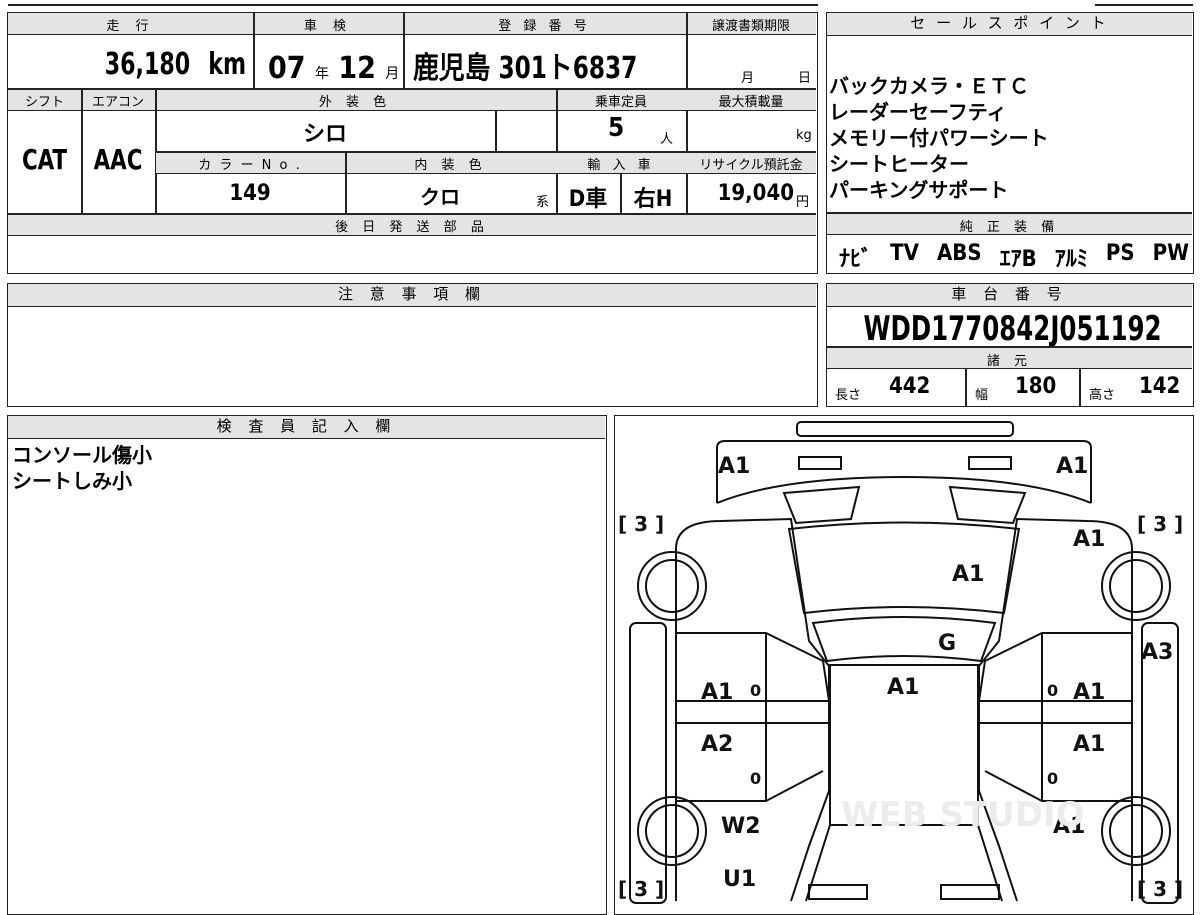 The height and width of the screenshot is (915, 1200). What do you see at coordinates (939, 138) in the screenshot?
I see `sales-point-item: メモリー付パワーシート` at bounding box center [939, 138].